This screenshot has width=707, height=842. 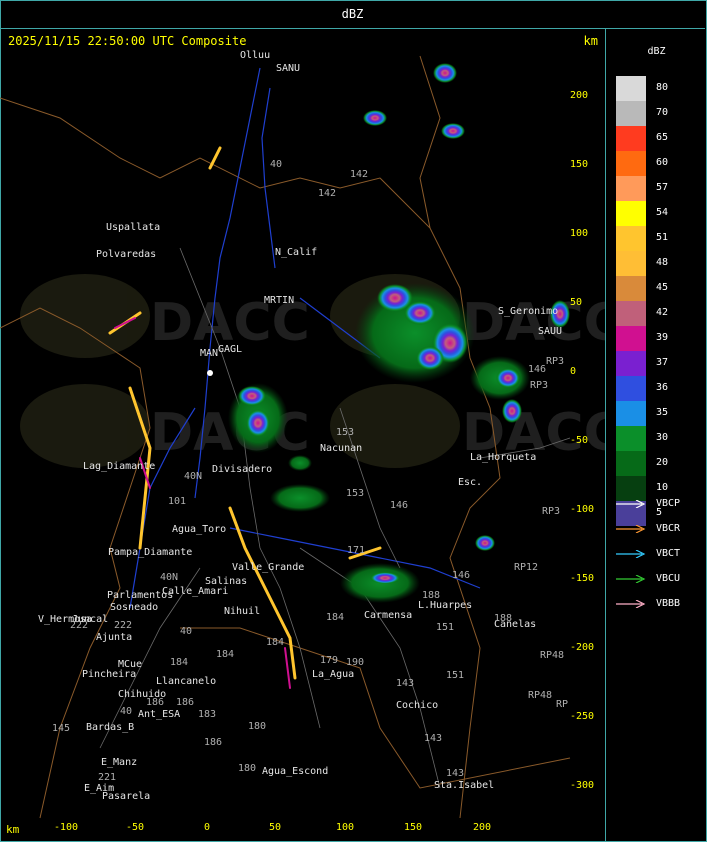 I want to click on y-tick-label: 150, so click(x=579, y=164).